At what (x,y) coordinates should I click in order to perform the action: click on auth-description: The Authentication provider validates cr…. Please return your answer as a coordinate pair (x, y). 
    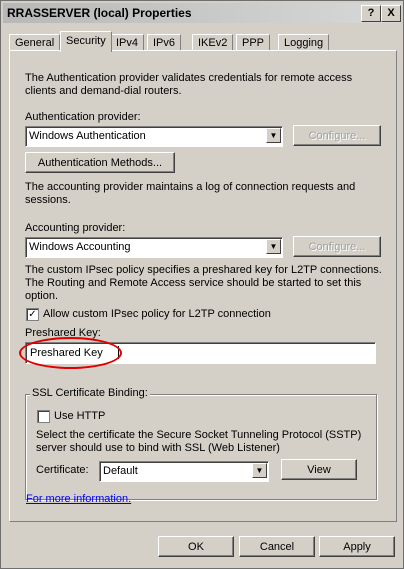
    Looking at the image, I should click on (189, 84).